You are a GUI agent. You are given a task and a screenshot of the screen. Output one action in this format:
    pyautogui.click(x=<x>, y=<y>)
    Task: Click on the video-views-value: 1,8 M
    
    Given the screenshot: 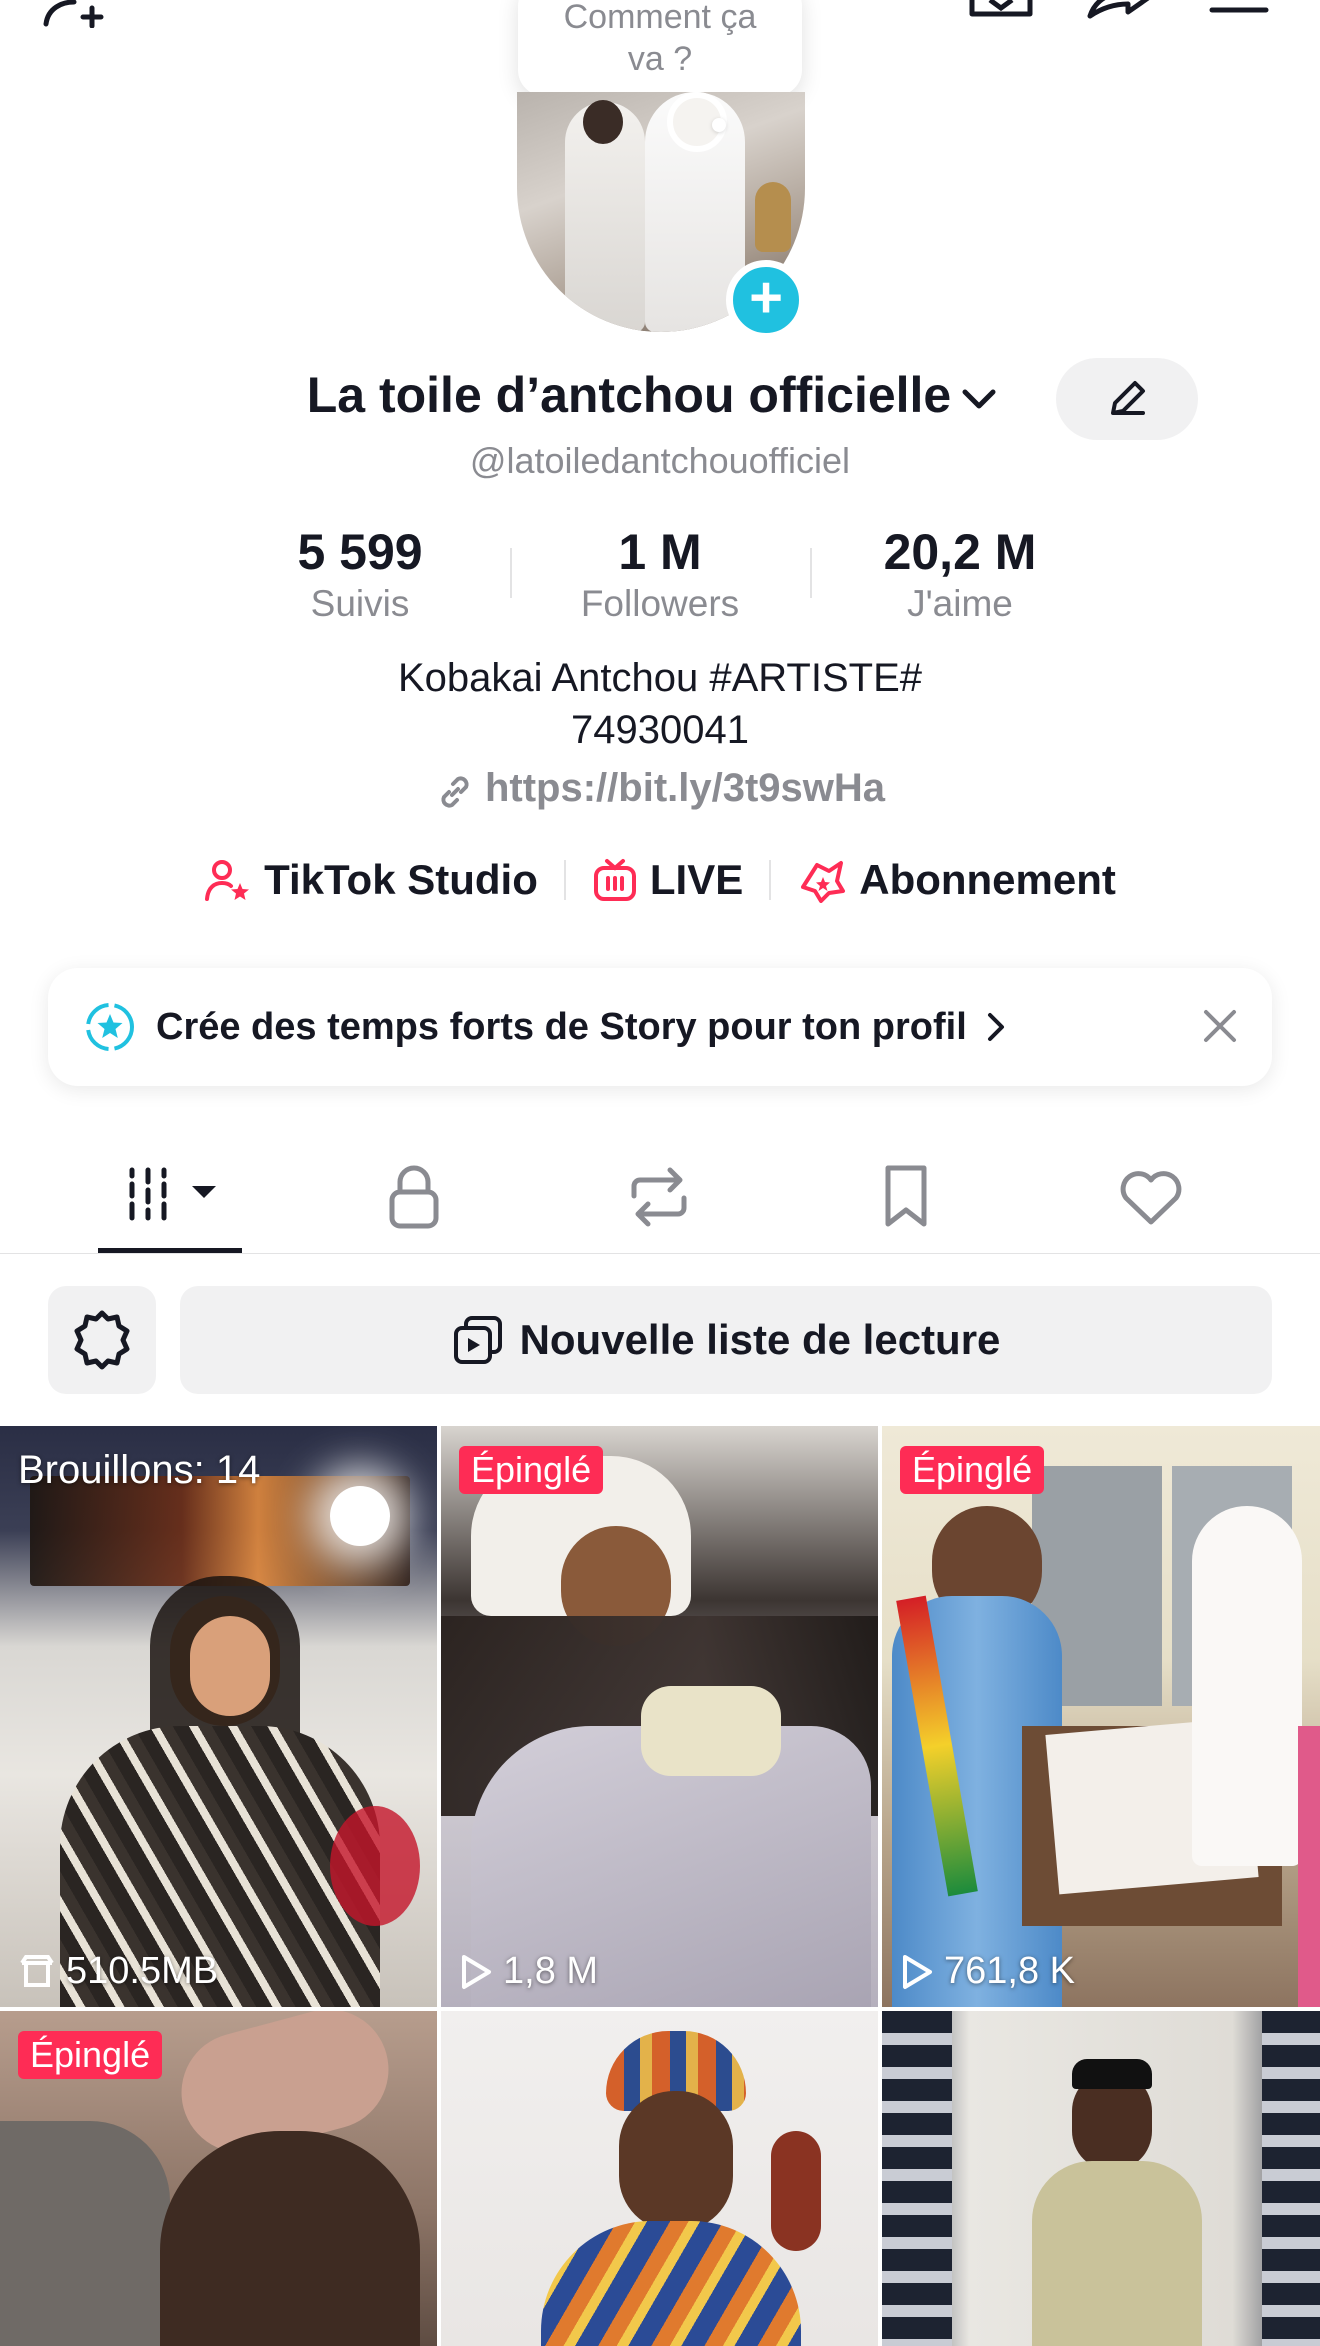 What is the action you would take?
    pyautogui.click(x=551, y=1971)
    